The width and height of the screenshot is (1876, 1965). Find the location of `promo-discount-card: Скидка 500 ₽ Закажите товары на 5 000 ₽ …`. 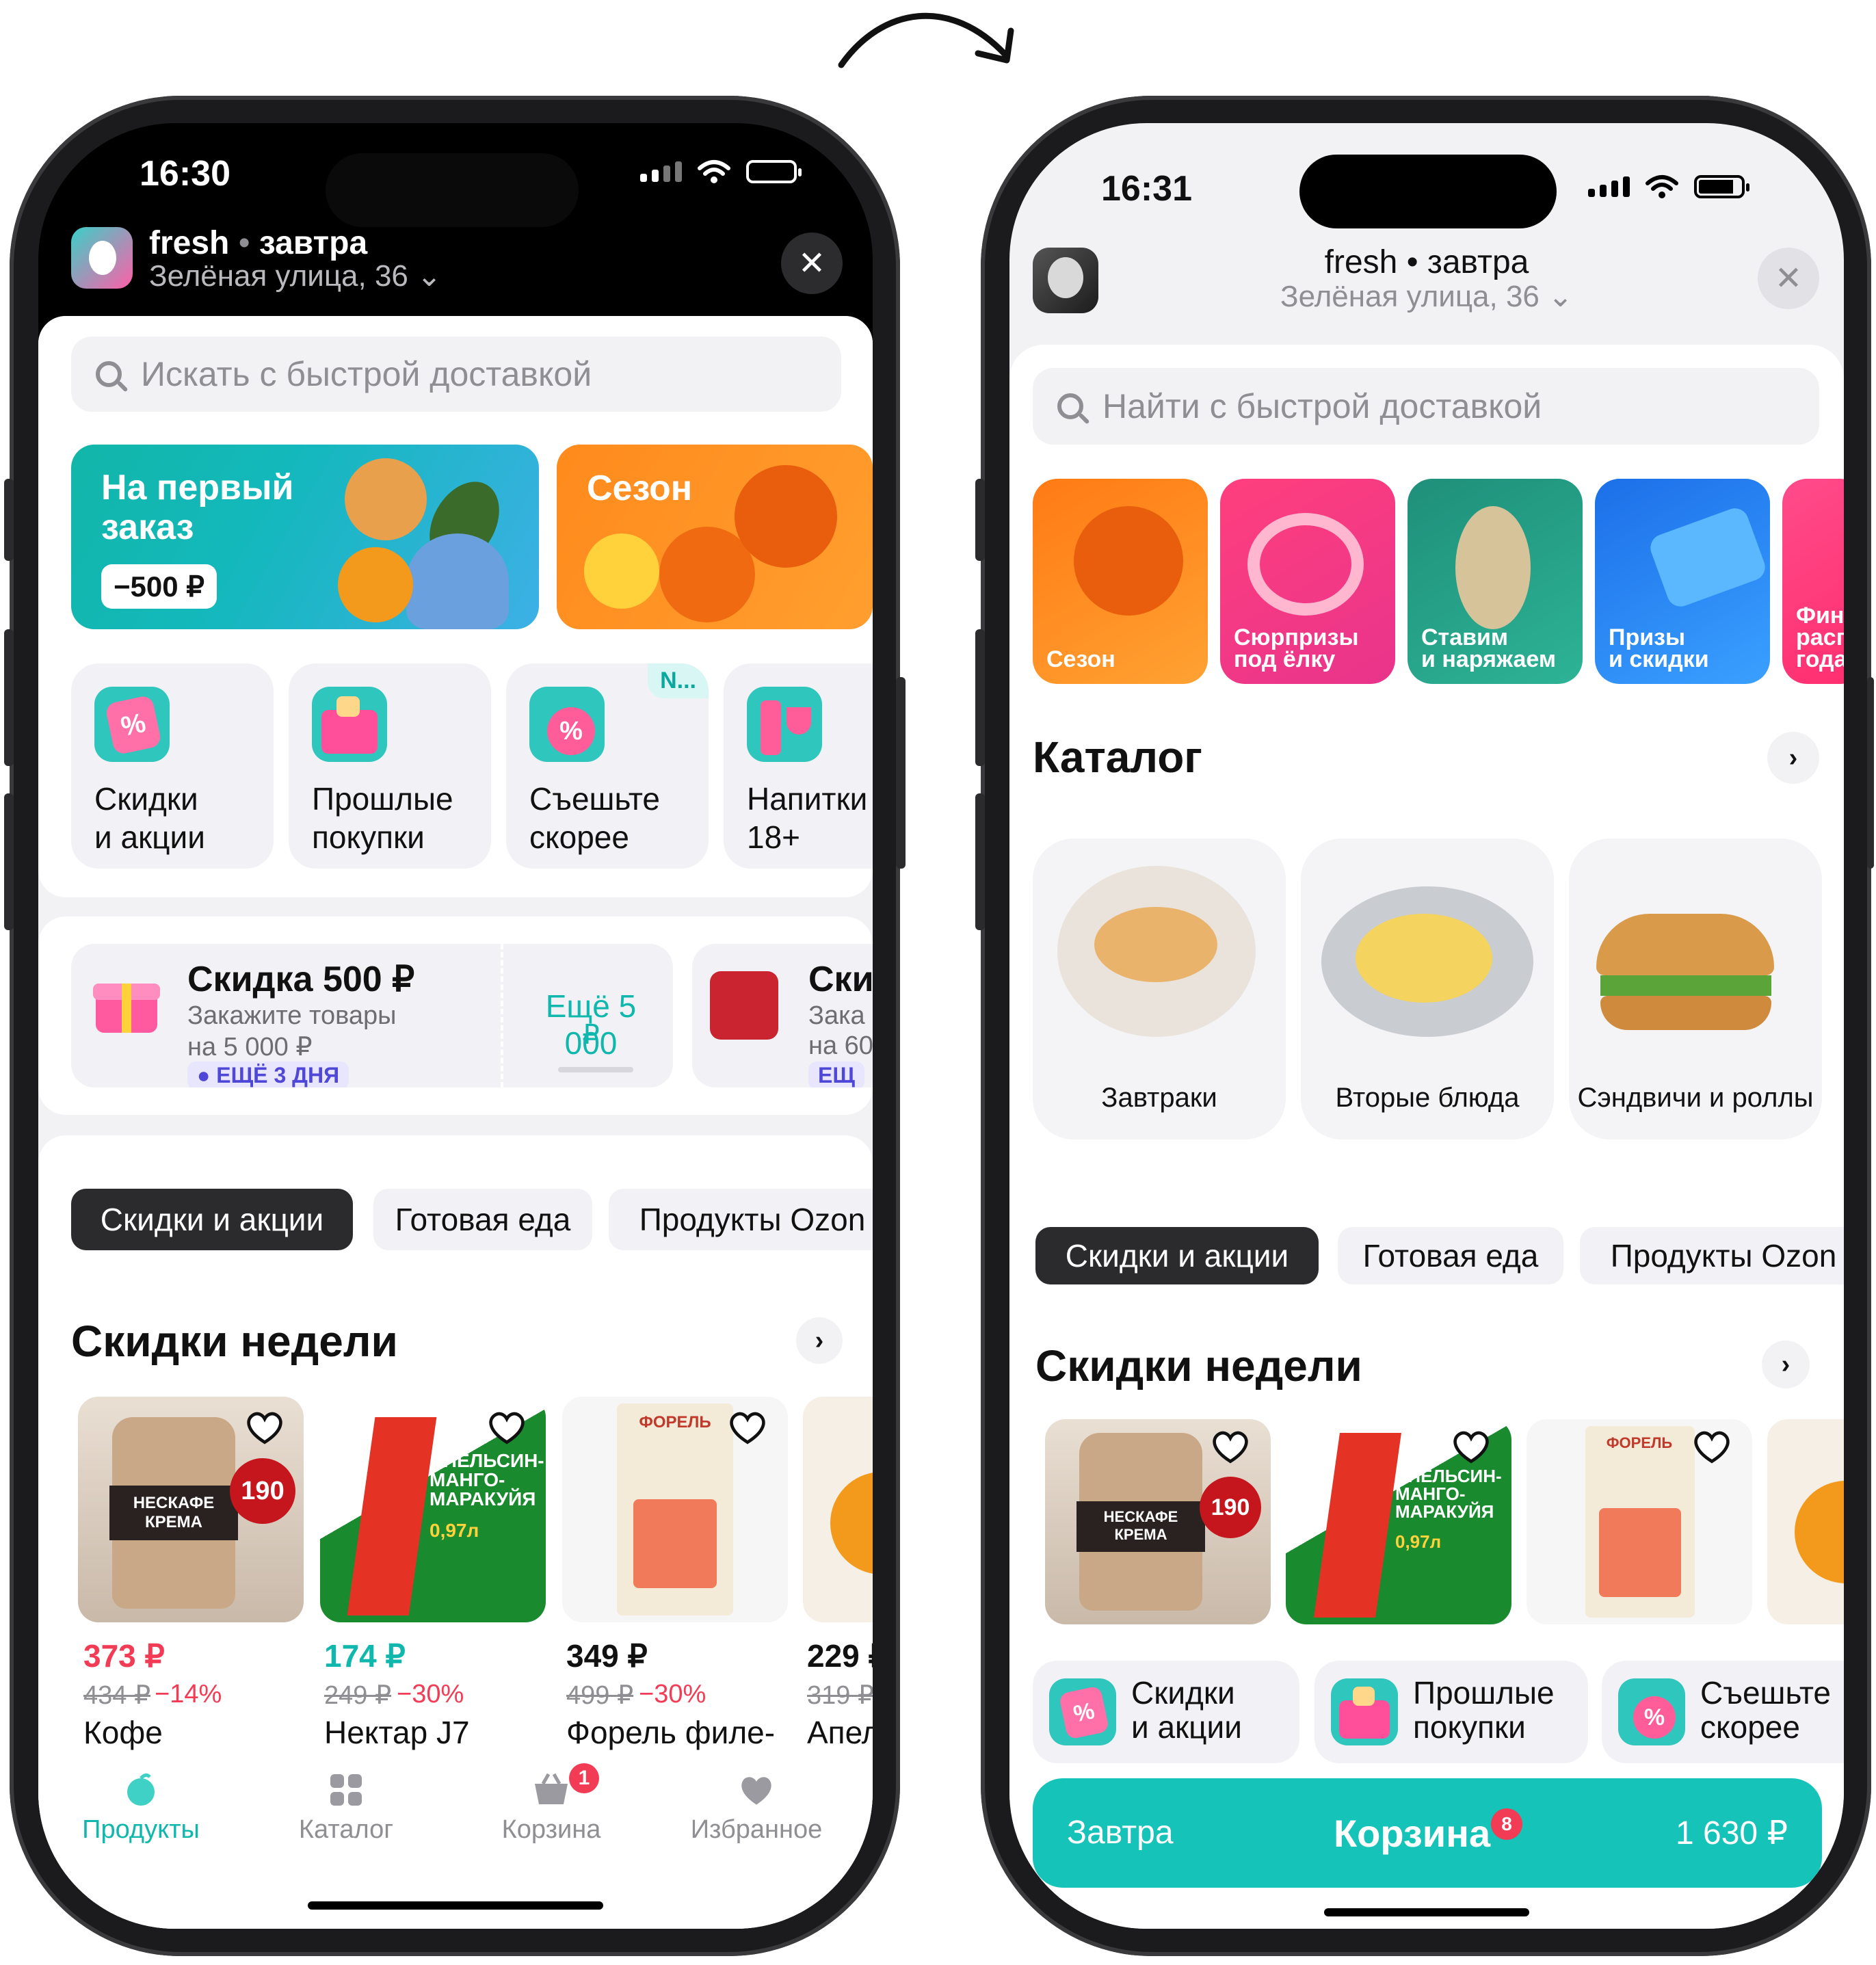

promo-discount-card: Скидка 500 ₽ Закажите товары на 5 000 ₽ … is located at coordinates (372, 1015).